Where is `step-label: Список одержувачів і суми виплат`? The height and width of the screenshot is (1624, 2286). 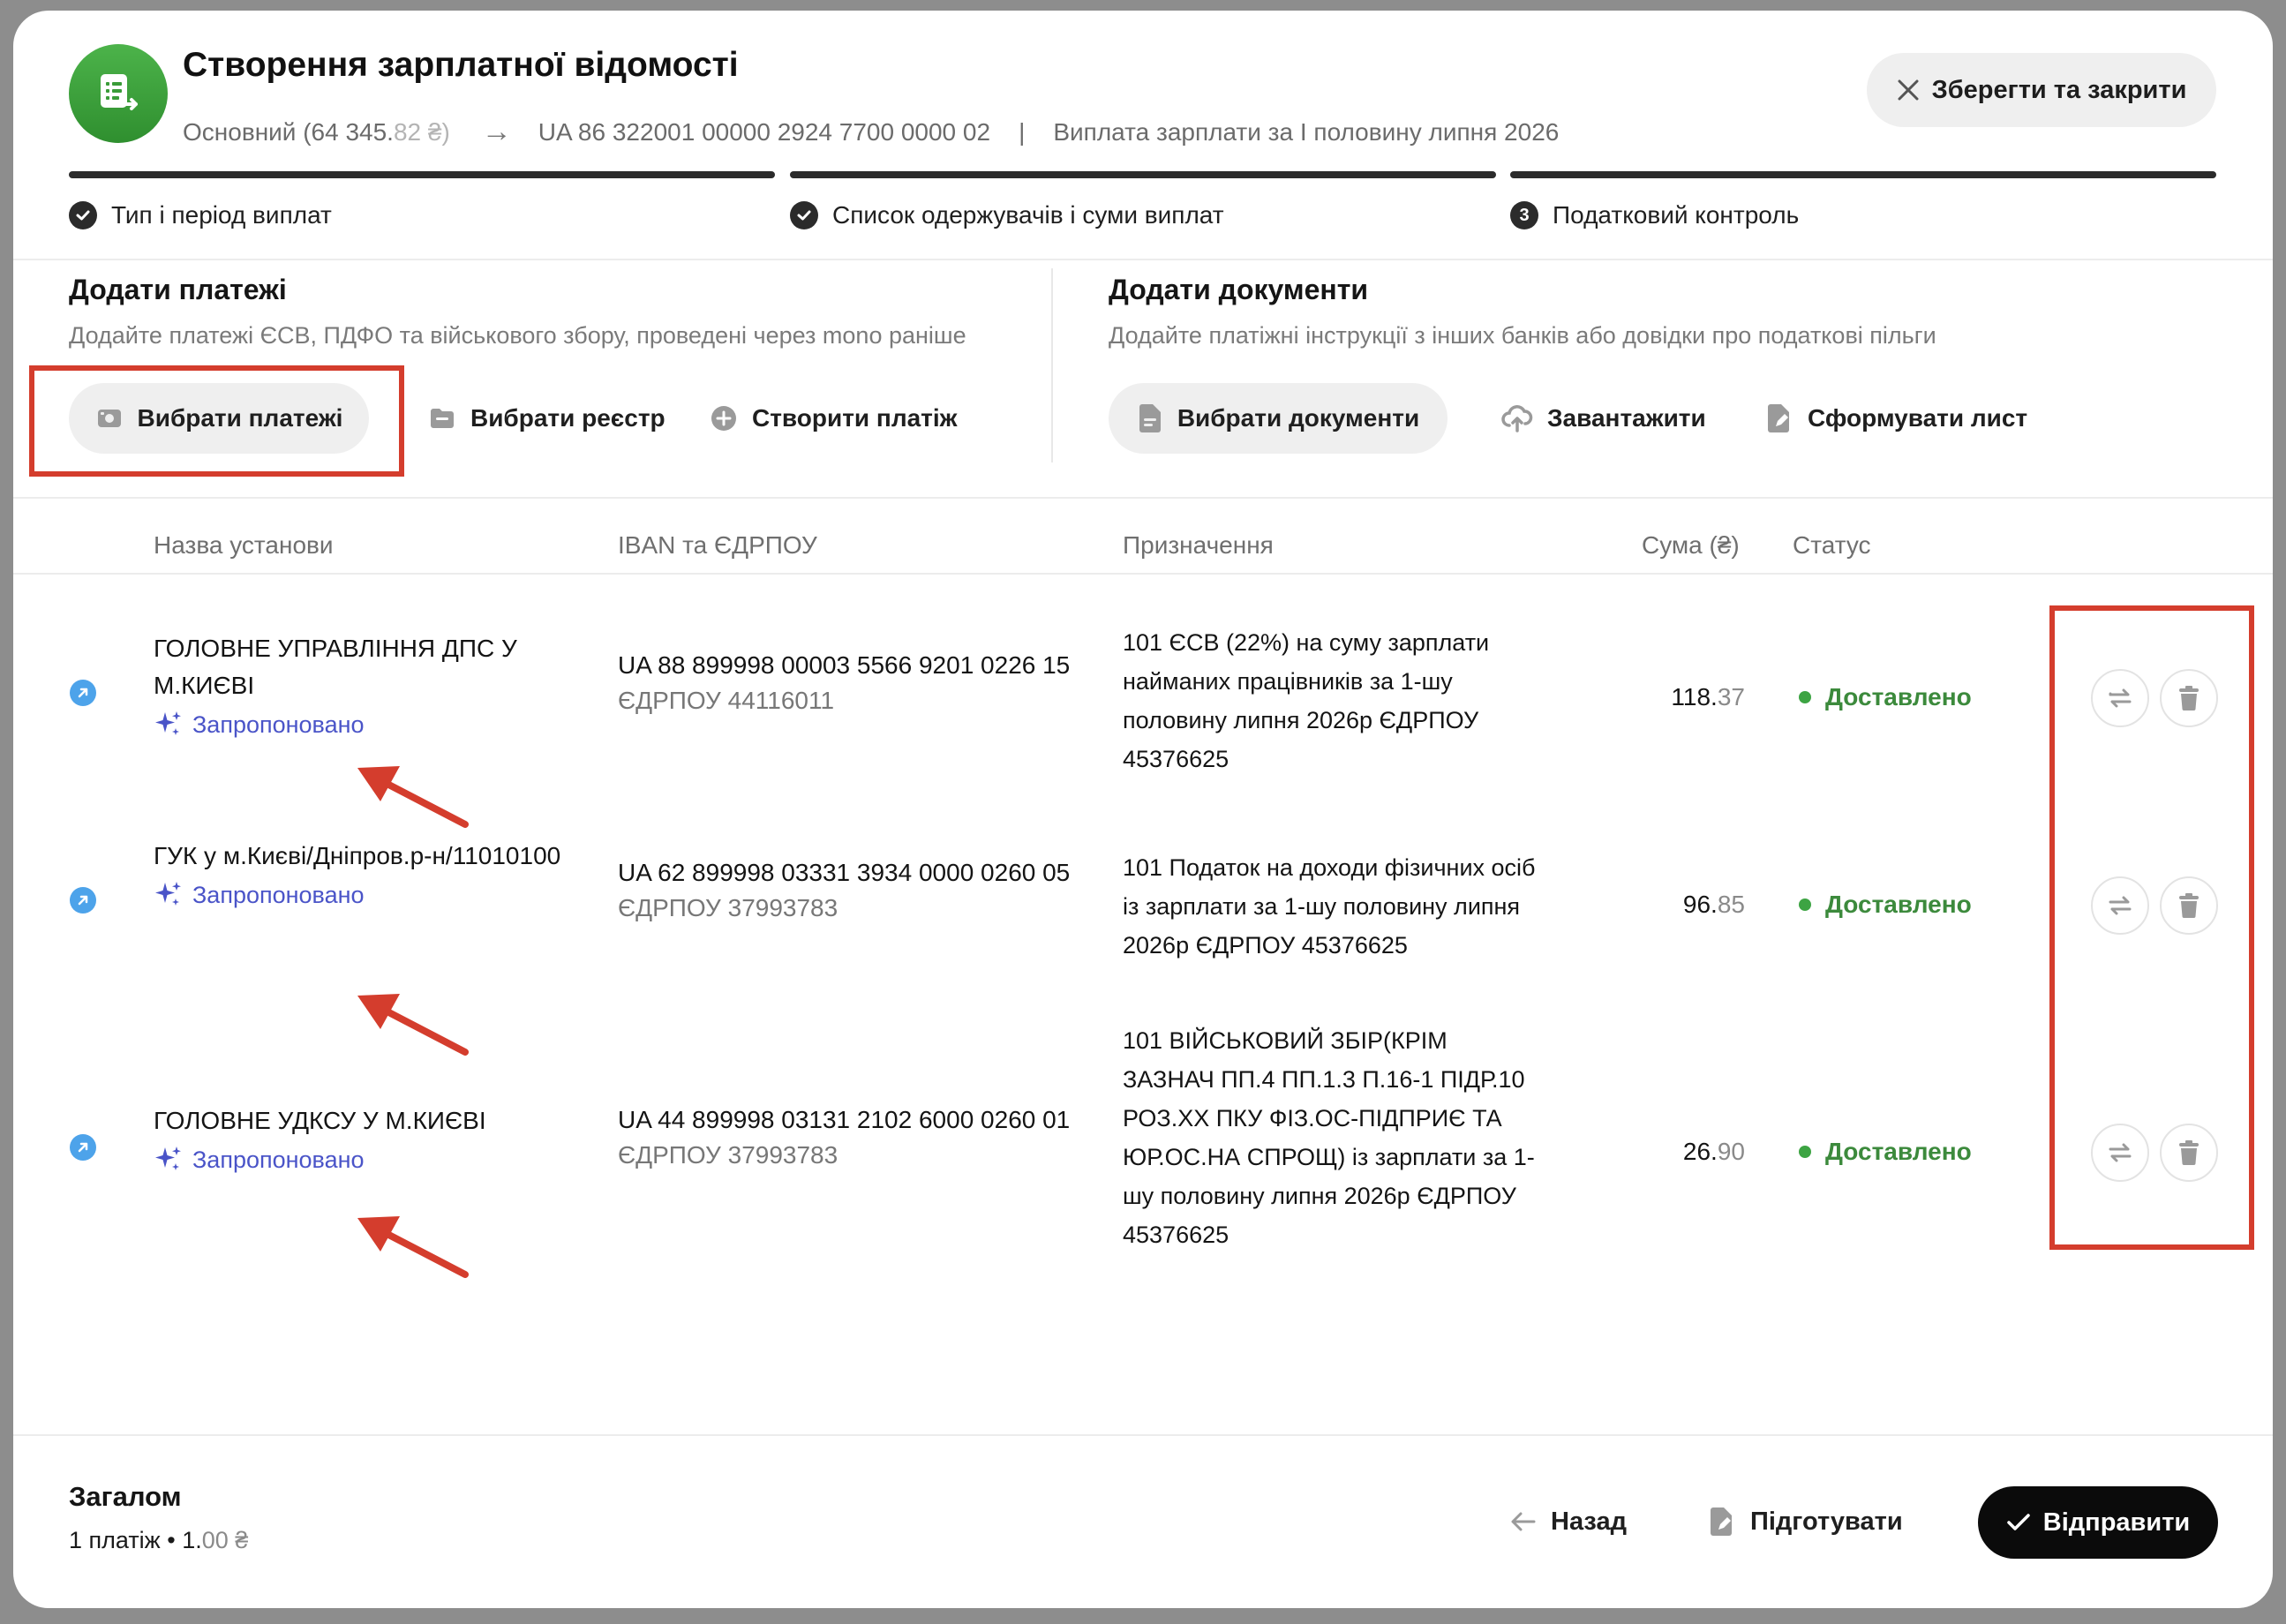 step-label: Список одержувачів і суми виплат is located at coordinates (1028, 215).